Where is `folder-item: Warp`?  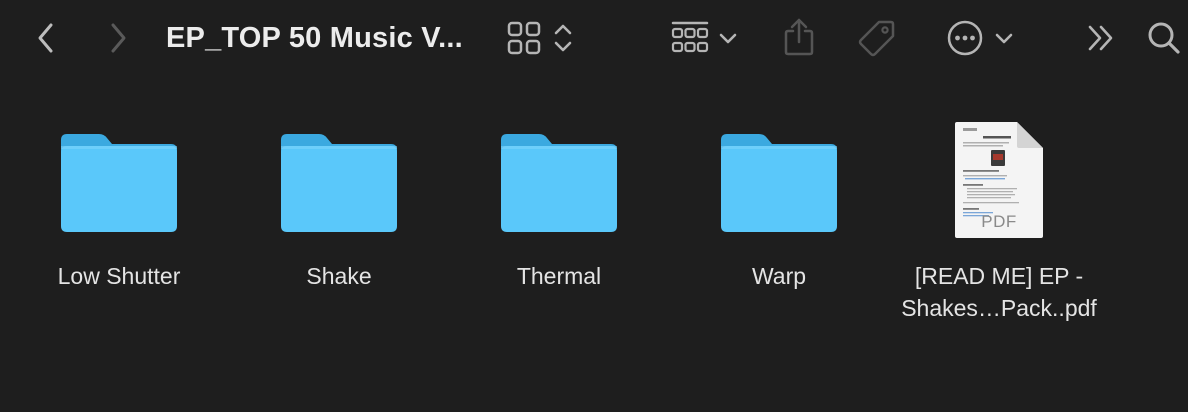 folder-item: Warp is located at coordinates (779, 225).